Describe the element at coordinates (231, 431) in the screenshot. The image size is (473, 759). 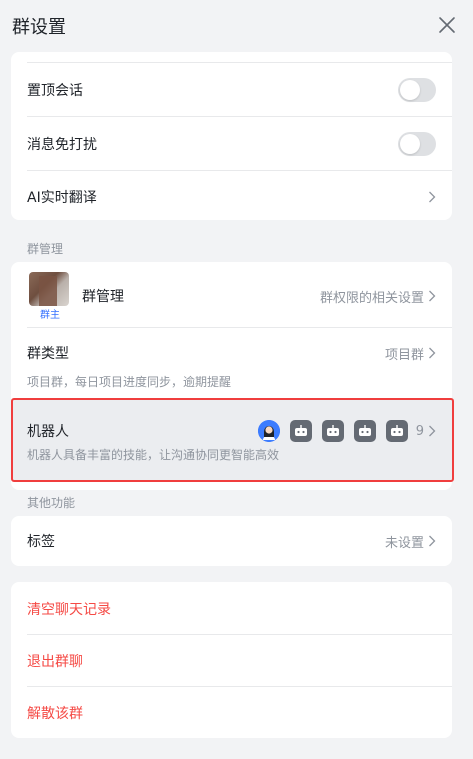
I see `robot-row-top: 机器人 9` at that location.